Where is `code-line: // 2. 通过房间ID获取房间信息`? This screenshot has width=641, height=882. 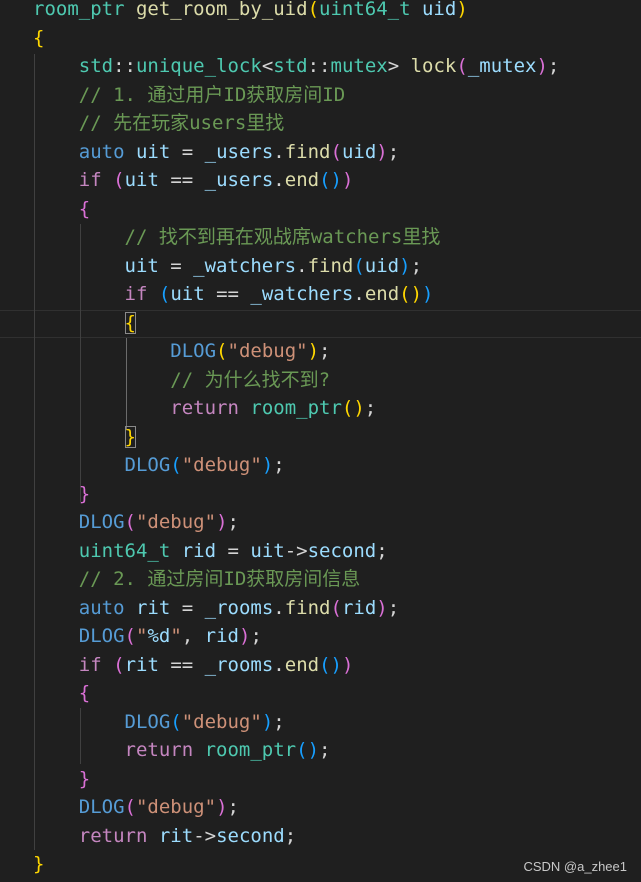 code-line: // 2. 通过房间ID获取房间信息 is located at coordinates (197, 579).